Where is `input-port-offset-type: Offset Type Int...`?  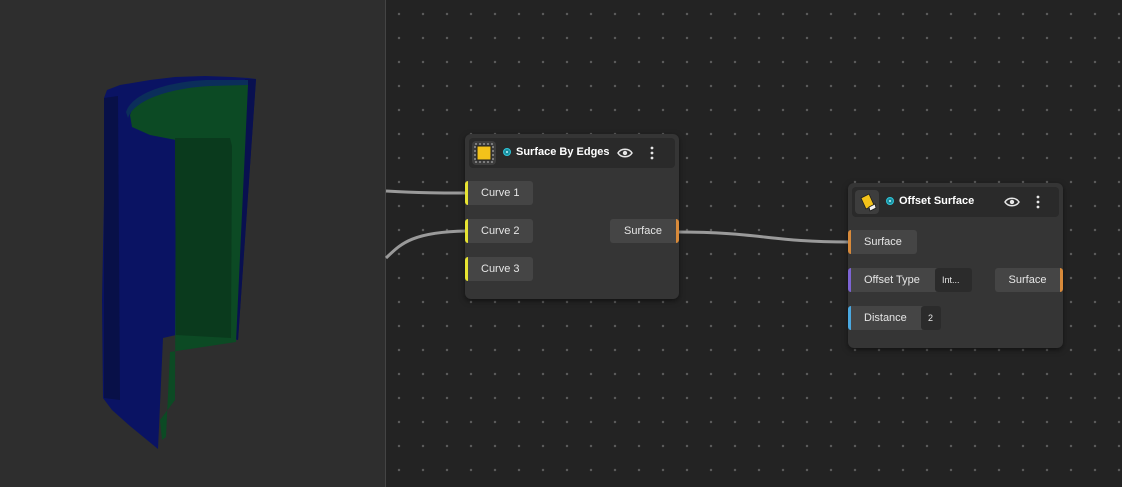
input-port-offset-type: Offset Type Int... is located at coordinates (910, 280).